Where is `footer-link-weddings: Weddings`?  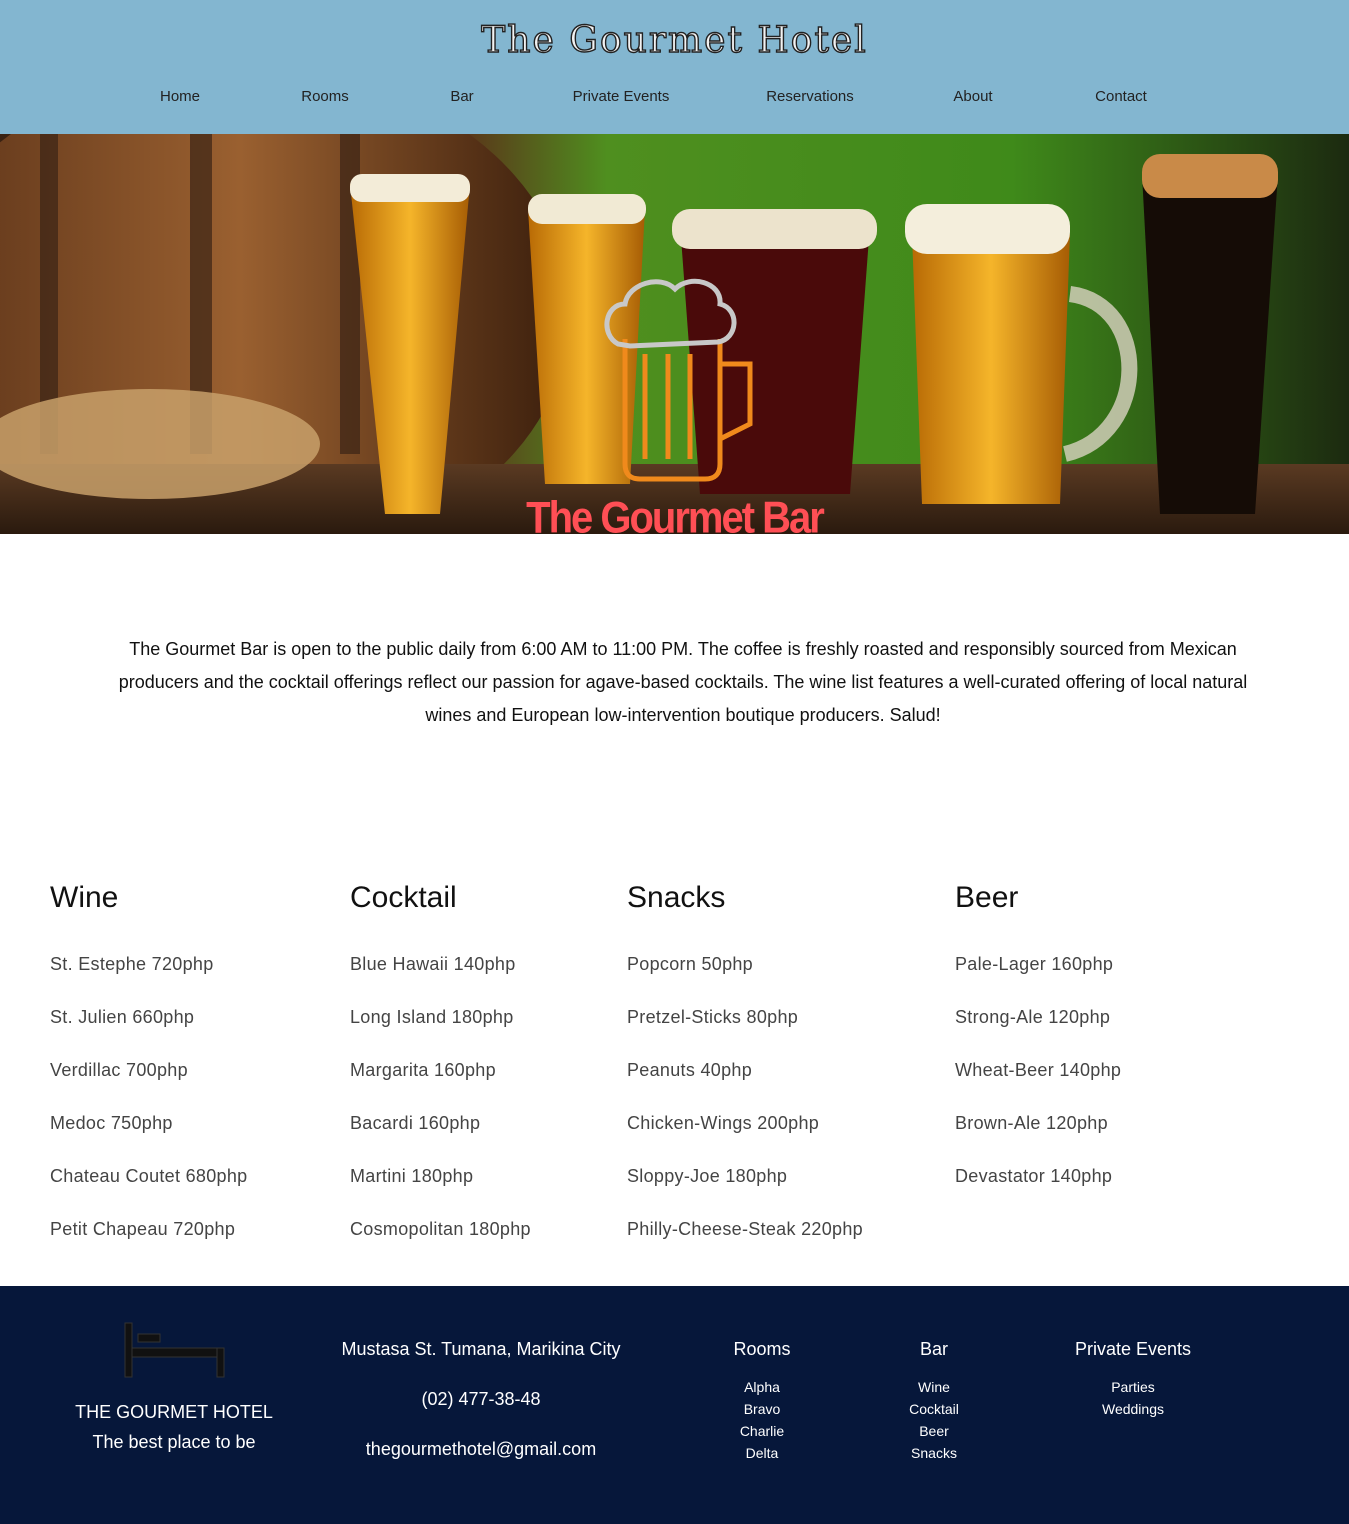 footer-link-weddings: Weddings is located at coordinates (1133, 1409).